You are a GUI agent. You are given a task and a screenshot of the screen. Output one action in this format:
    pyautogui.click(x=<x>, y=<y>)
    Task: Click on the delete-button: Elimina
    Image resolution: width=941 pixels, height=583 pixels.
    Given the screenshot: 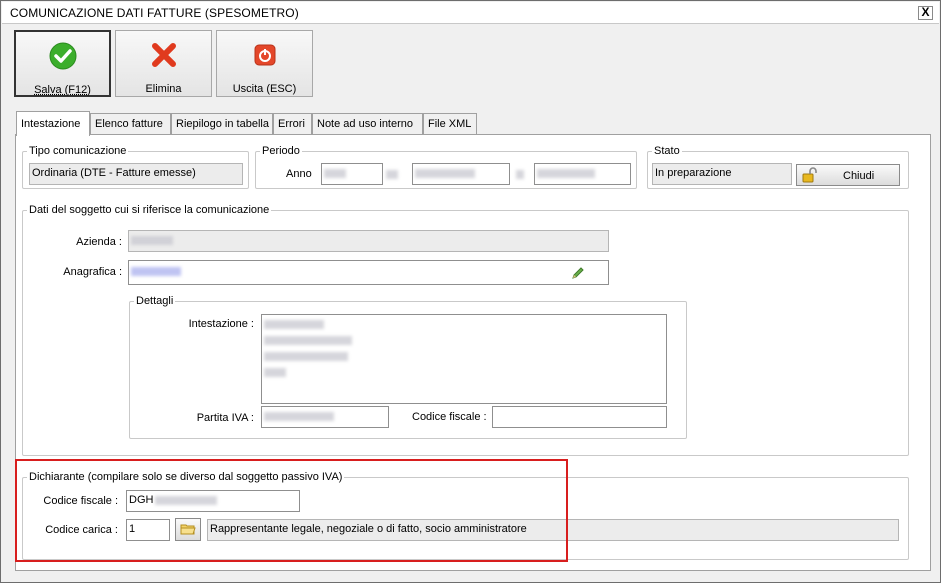 What is the action you would take?
    pyautogui.click(x=163, y=63)
    